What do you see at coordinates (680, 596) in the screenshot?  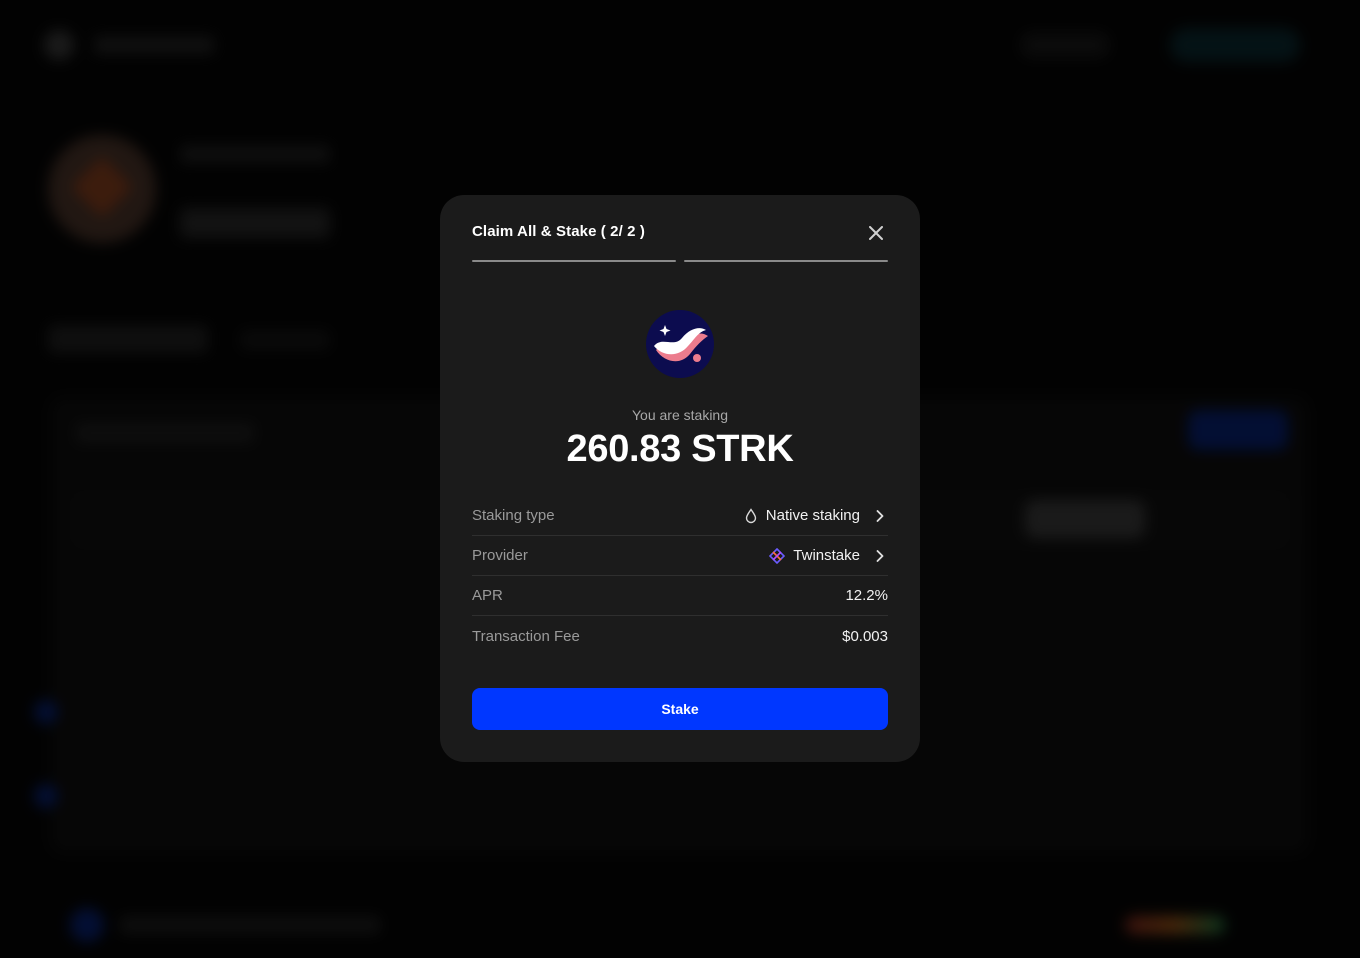 I see `apr-row: APR 12.2%` at bounding box center [680, 596].